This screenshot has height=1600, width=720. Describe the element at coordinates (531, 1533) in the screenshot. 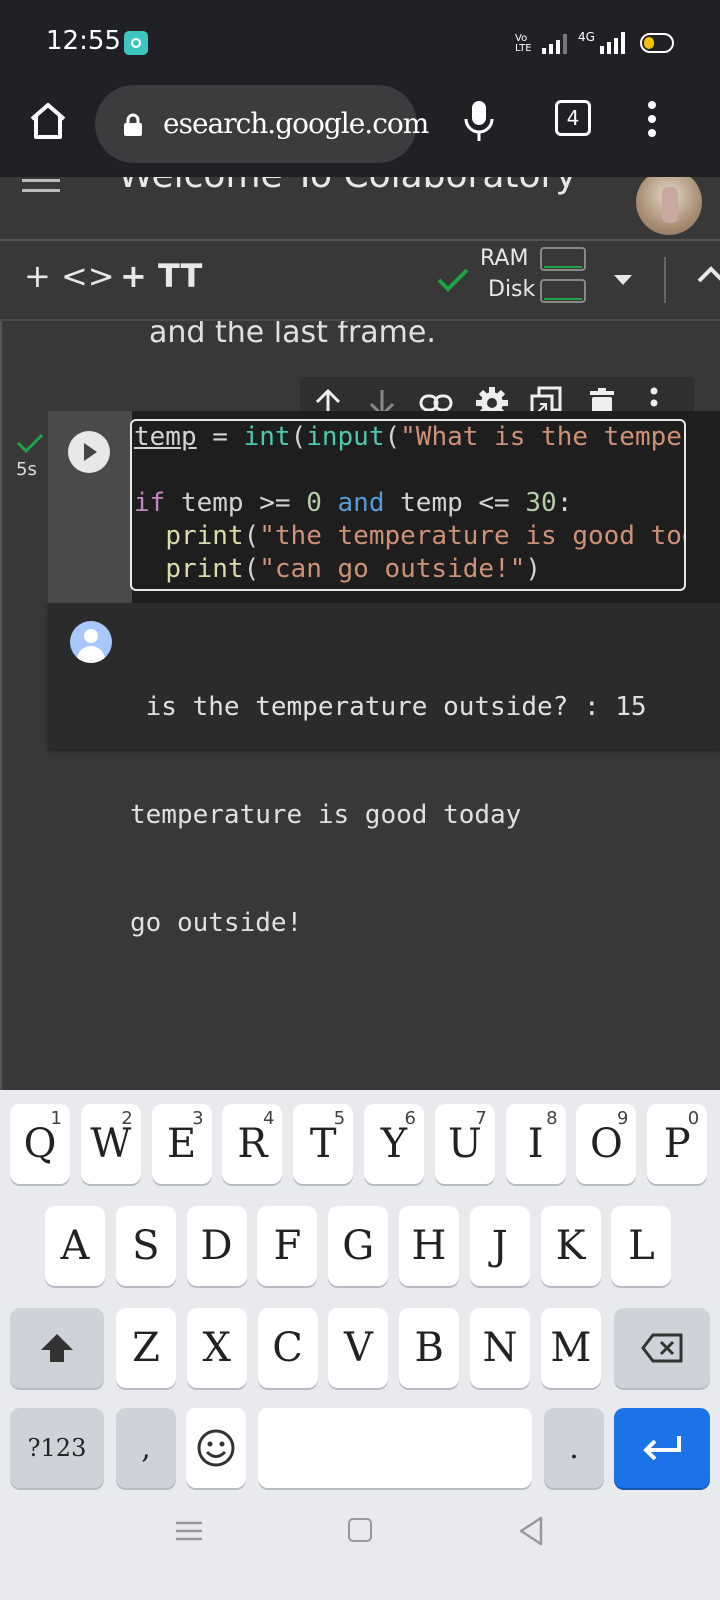

I see `back-nav-icon` at that location.